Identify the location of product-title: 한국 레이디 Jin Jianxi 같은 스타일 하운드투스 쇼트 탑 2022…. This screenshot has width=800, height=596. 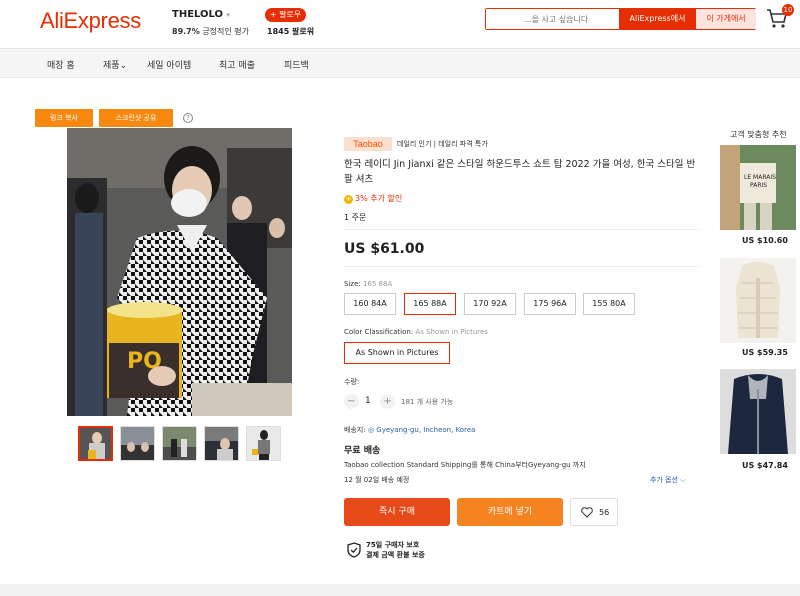
(520, 172).